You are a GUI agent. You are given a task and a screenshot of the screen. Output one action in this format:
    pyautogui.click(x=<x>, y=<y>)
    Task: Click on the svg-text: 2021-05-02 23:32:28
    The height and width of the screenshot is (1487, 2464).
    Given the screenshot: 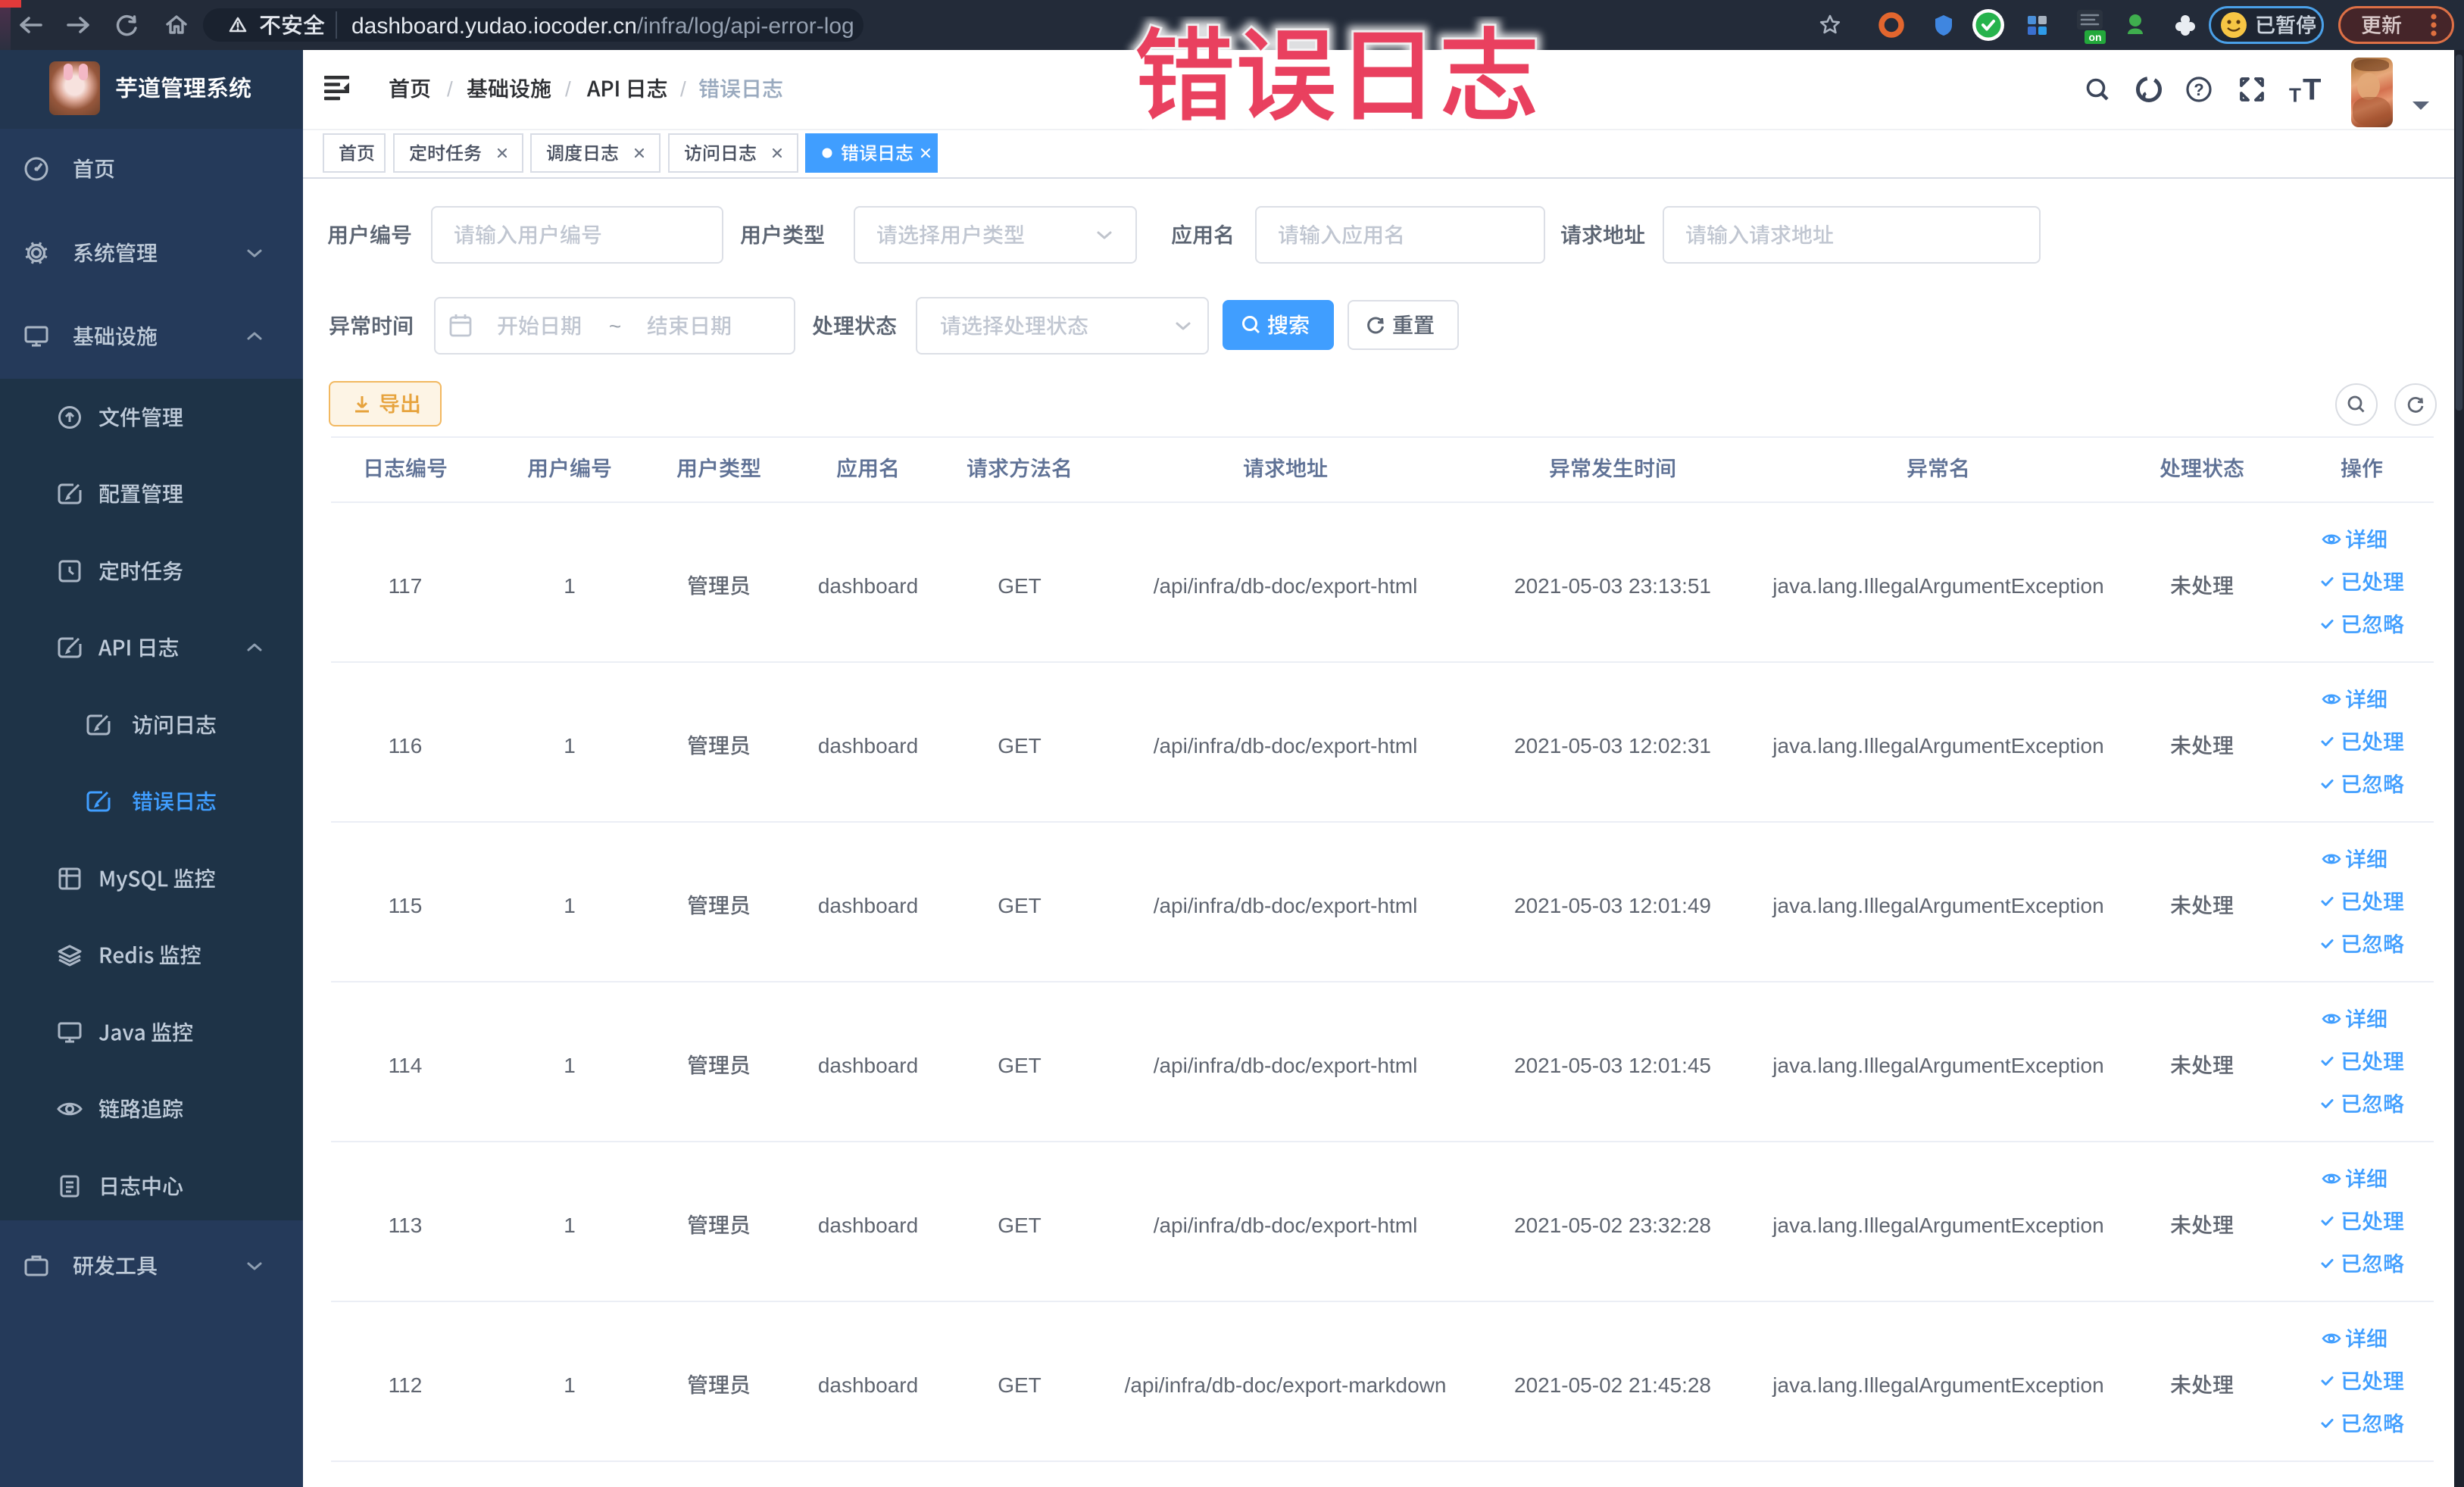 What is the action you would take?
    pyautogui.click(x=1612, y=1225)
    